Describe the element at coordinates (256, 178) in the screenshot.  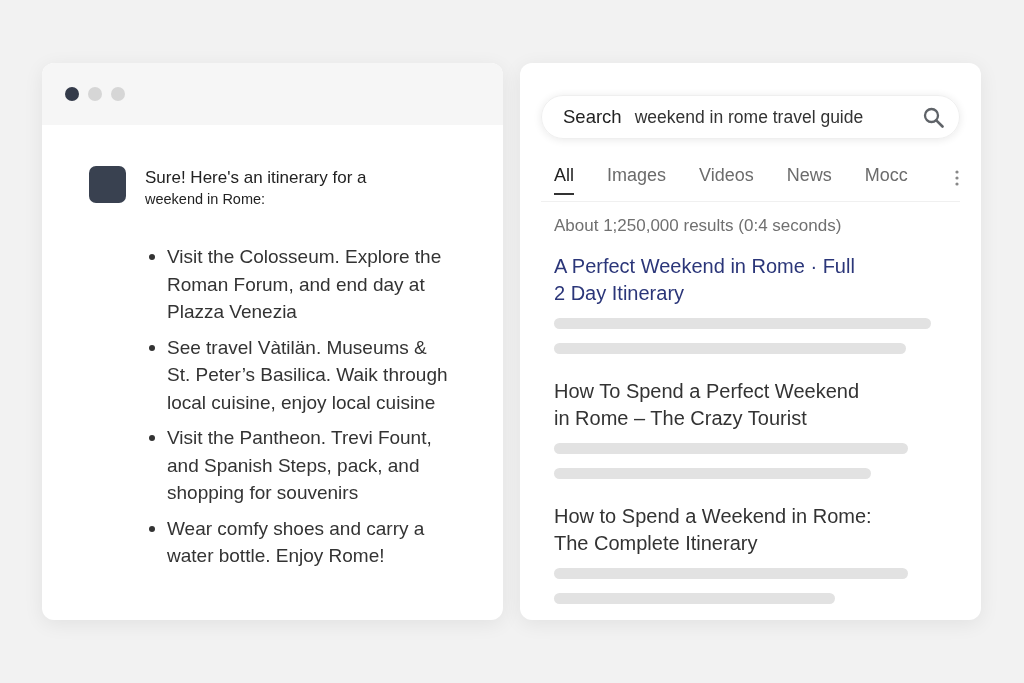
I see `message-heading: Sure! Here's an itinerary for a` at that location.